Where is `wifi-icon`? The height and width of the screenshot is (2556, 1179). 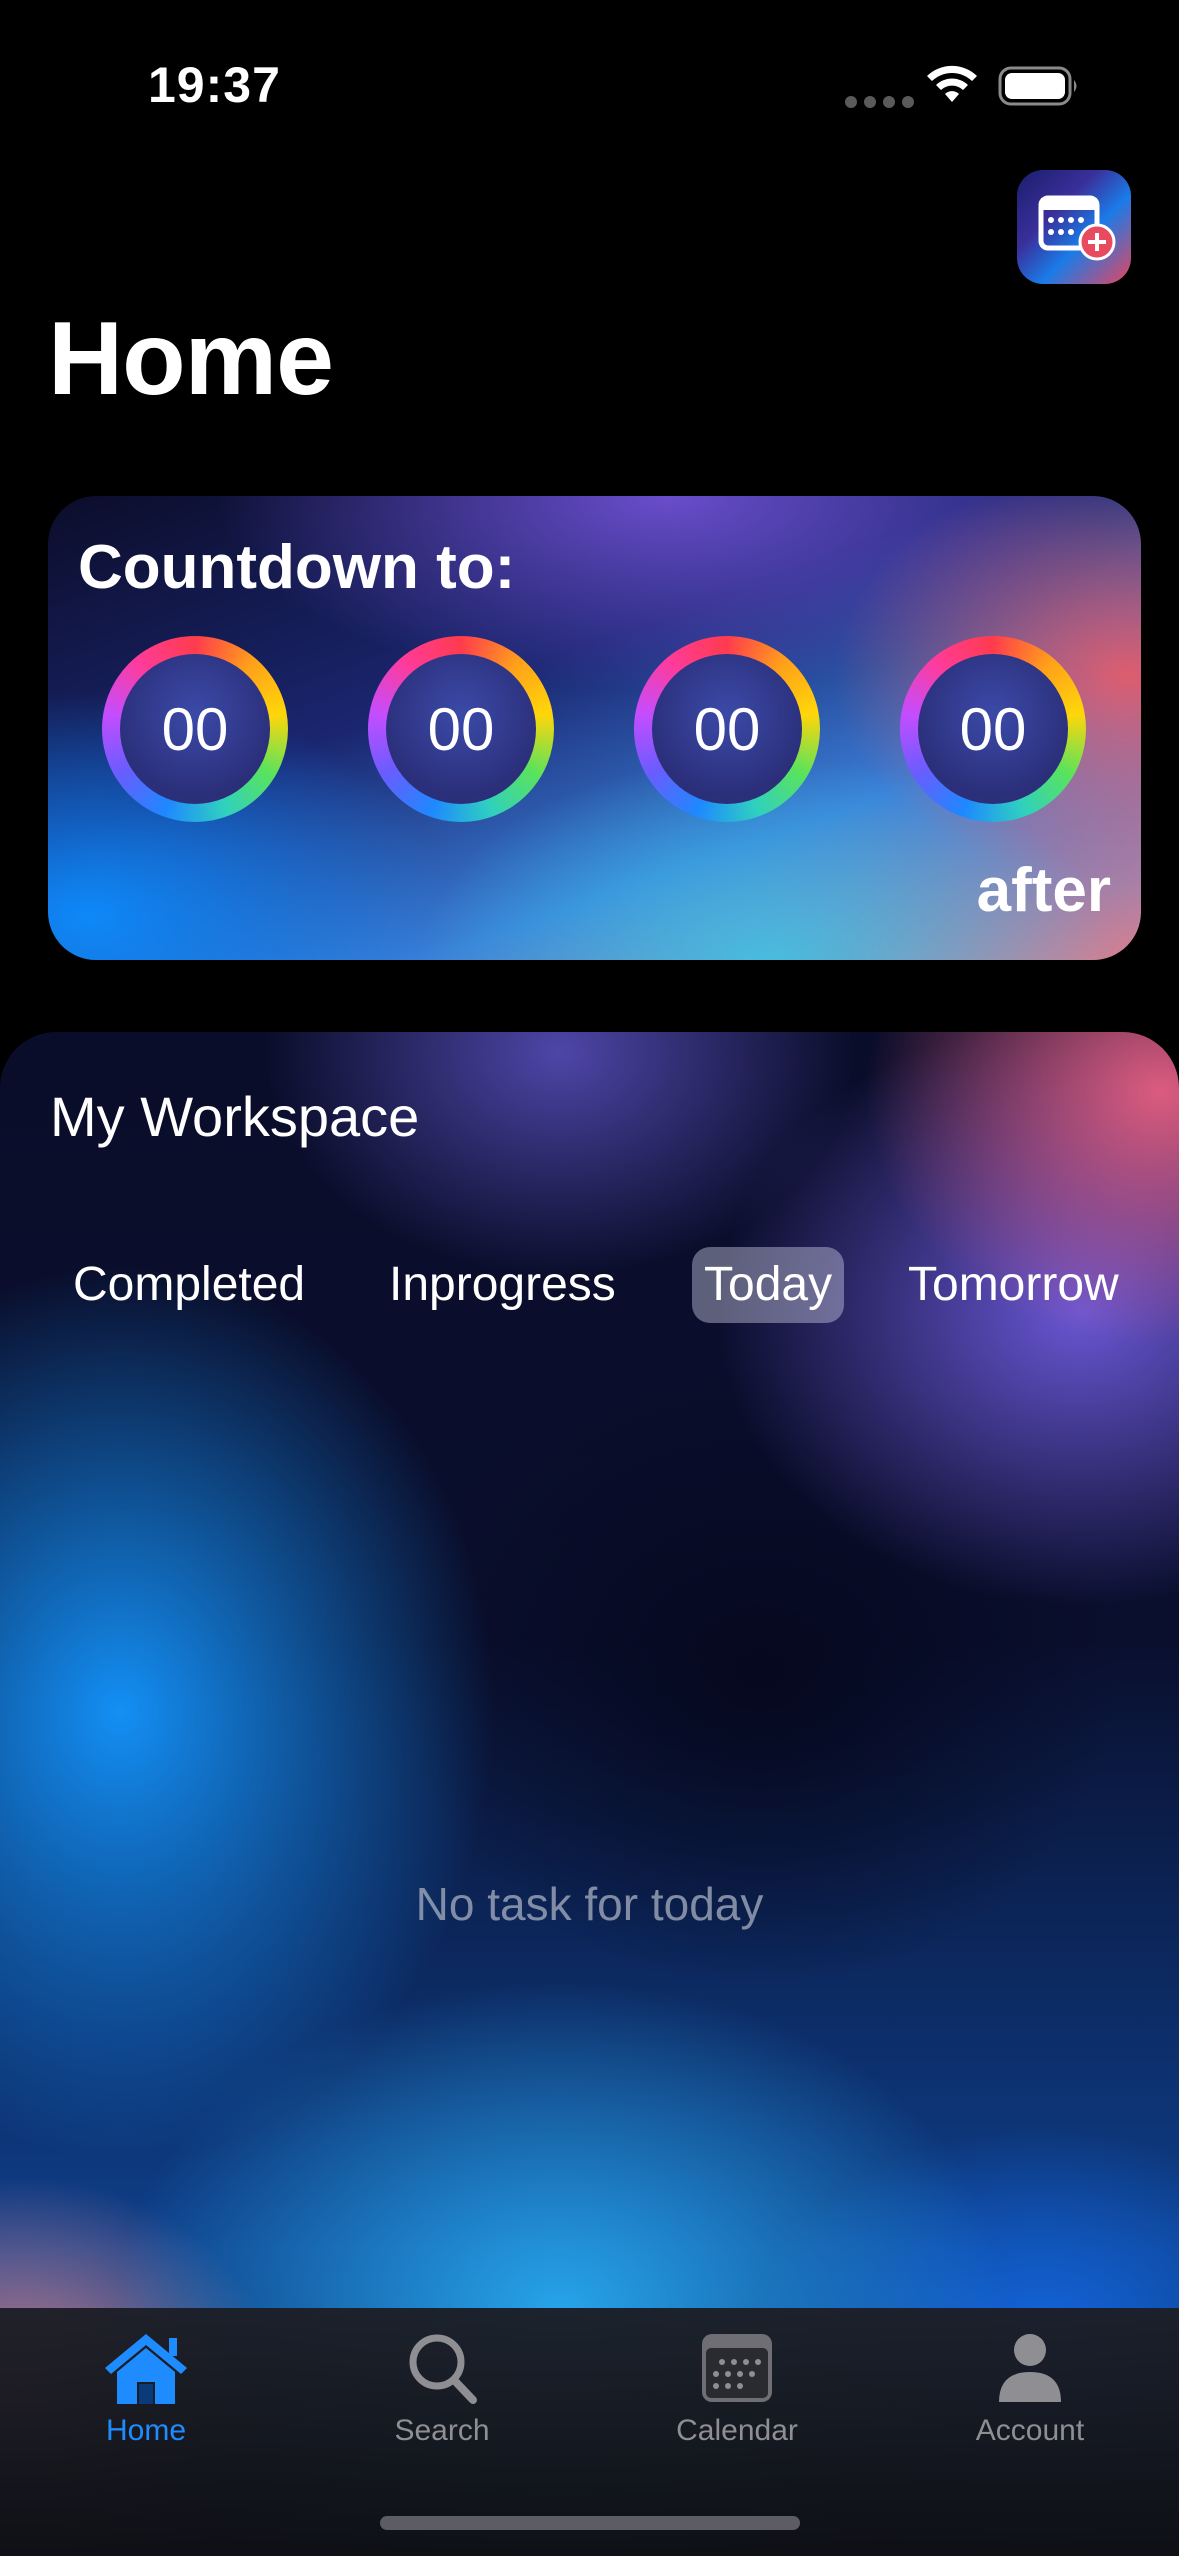 wifi-icon is located at coordinates (952, 83).